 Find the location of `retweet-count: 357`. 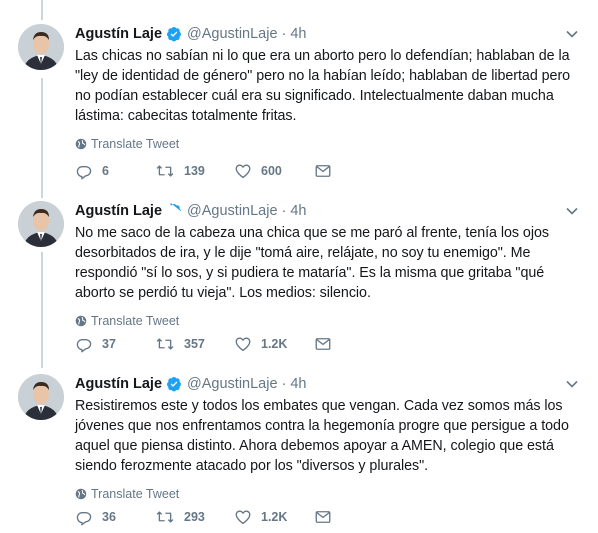

retweet-count: 357 is located at coordinates (194, 344).